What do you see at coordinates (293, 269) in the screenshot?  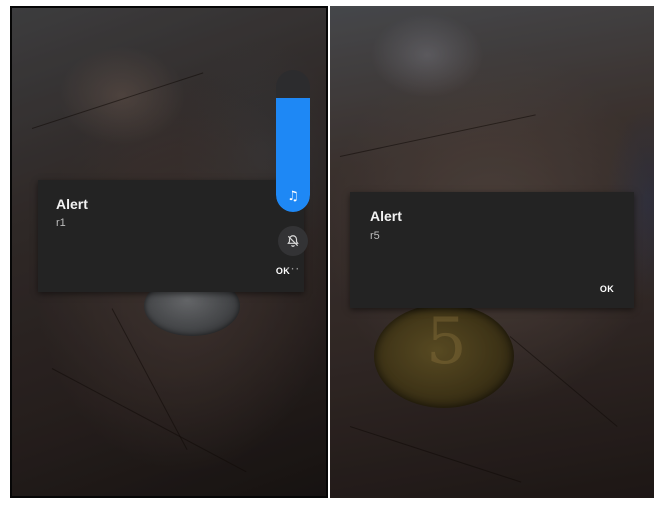 I see `more-horizontal-icon: ···` at bounding box center [293, 269].